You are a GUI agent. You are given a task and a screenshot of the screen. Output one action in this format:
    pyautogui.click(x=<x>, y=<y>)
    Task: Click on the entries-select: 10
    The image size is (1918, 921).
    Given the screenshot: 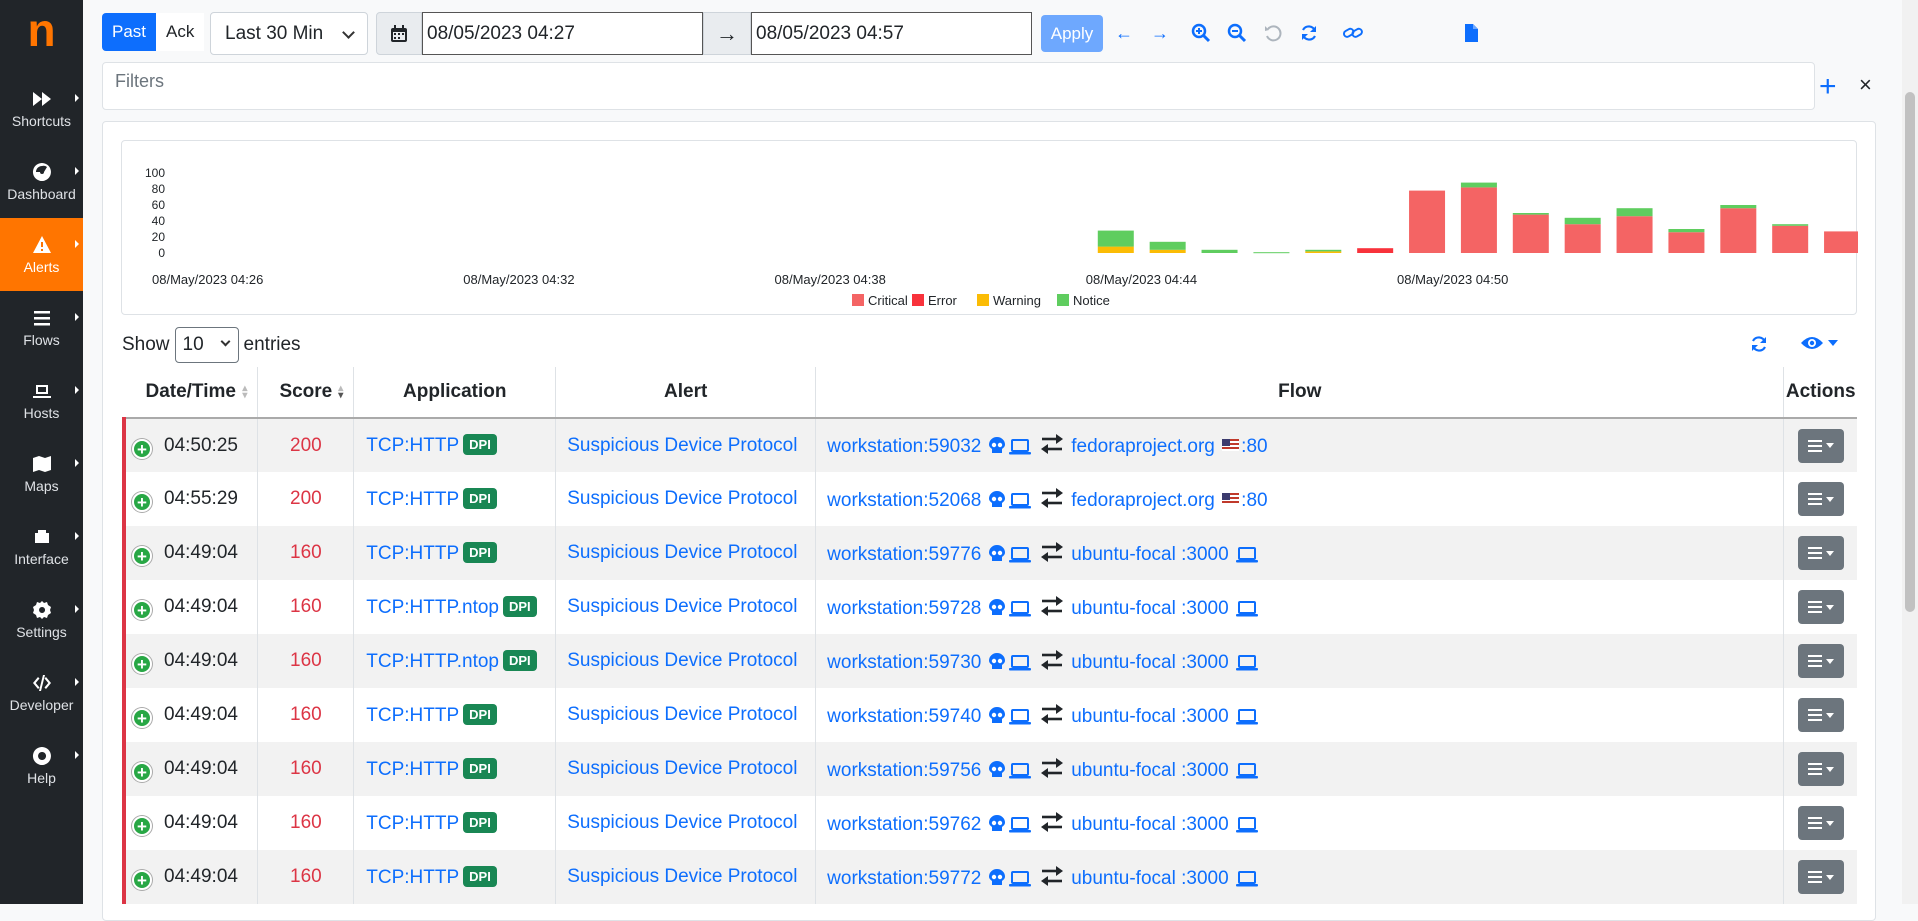 What is the action you would take?
    pyautogui.click(x=206, y=345)
    